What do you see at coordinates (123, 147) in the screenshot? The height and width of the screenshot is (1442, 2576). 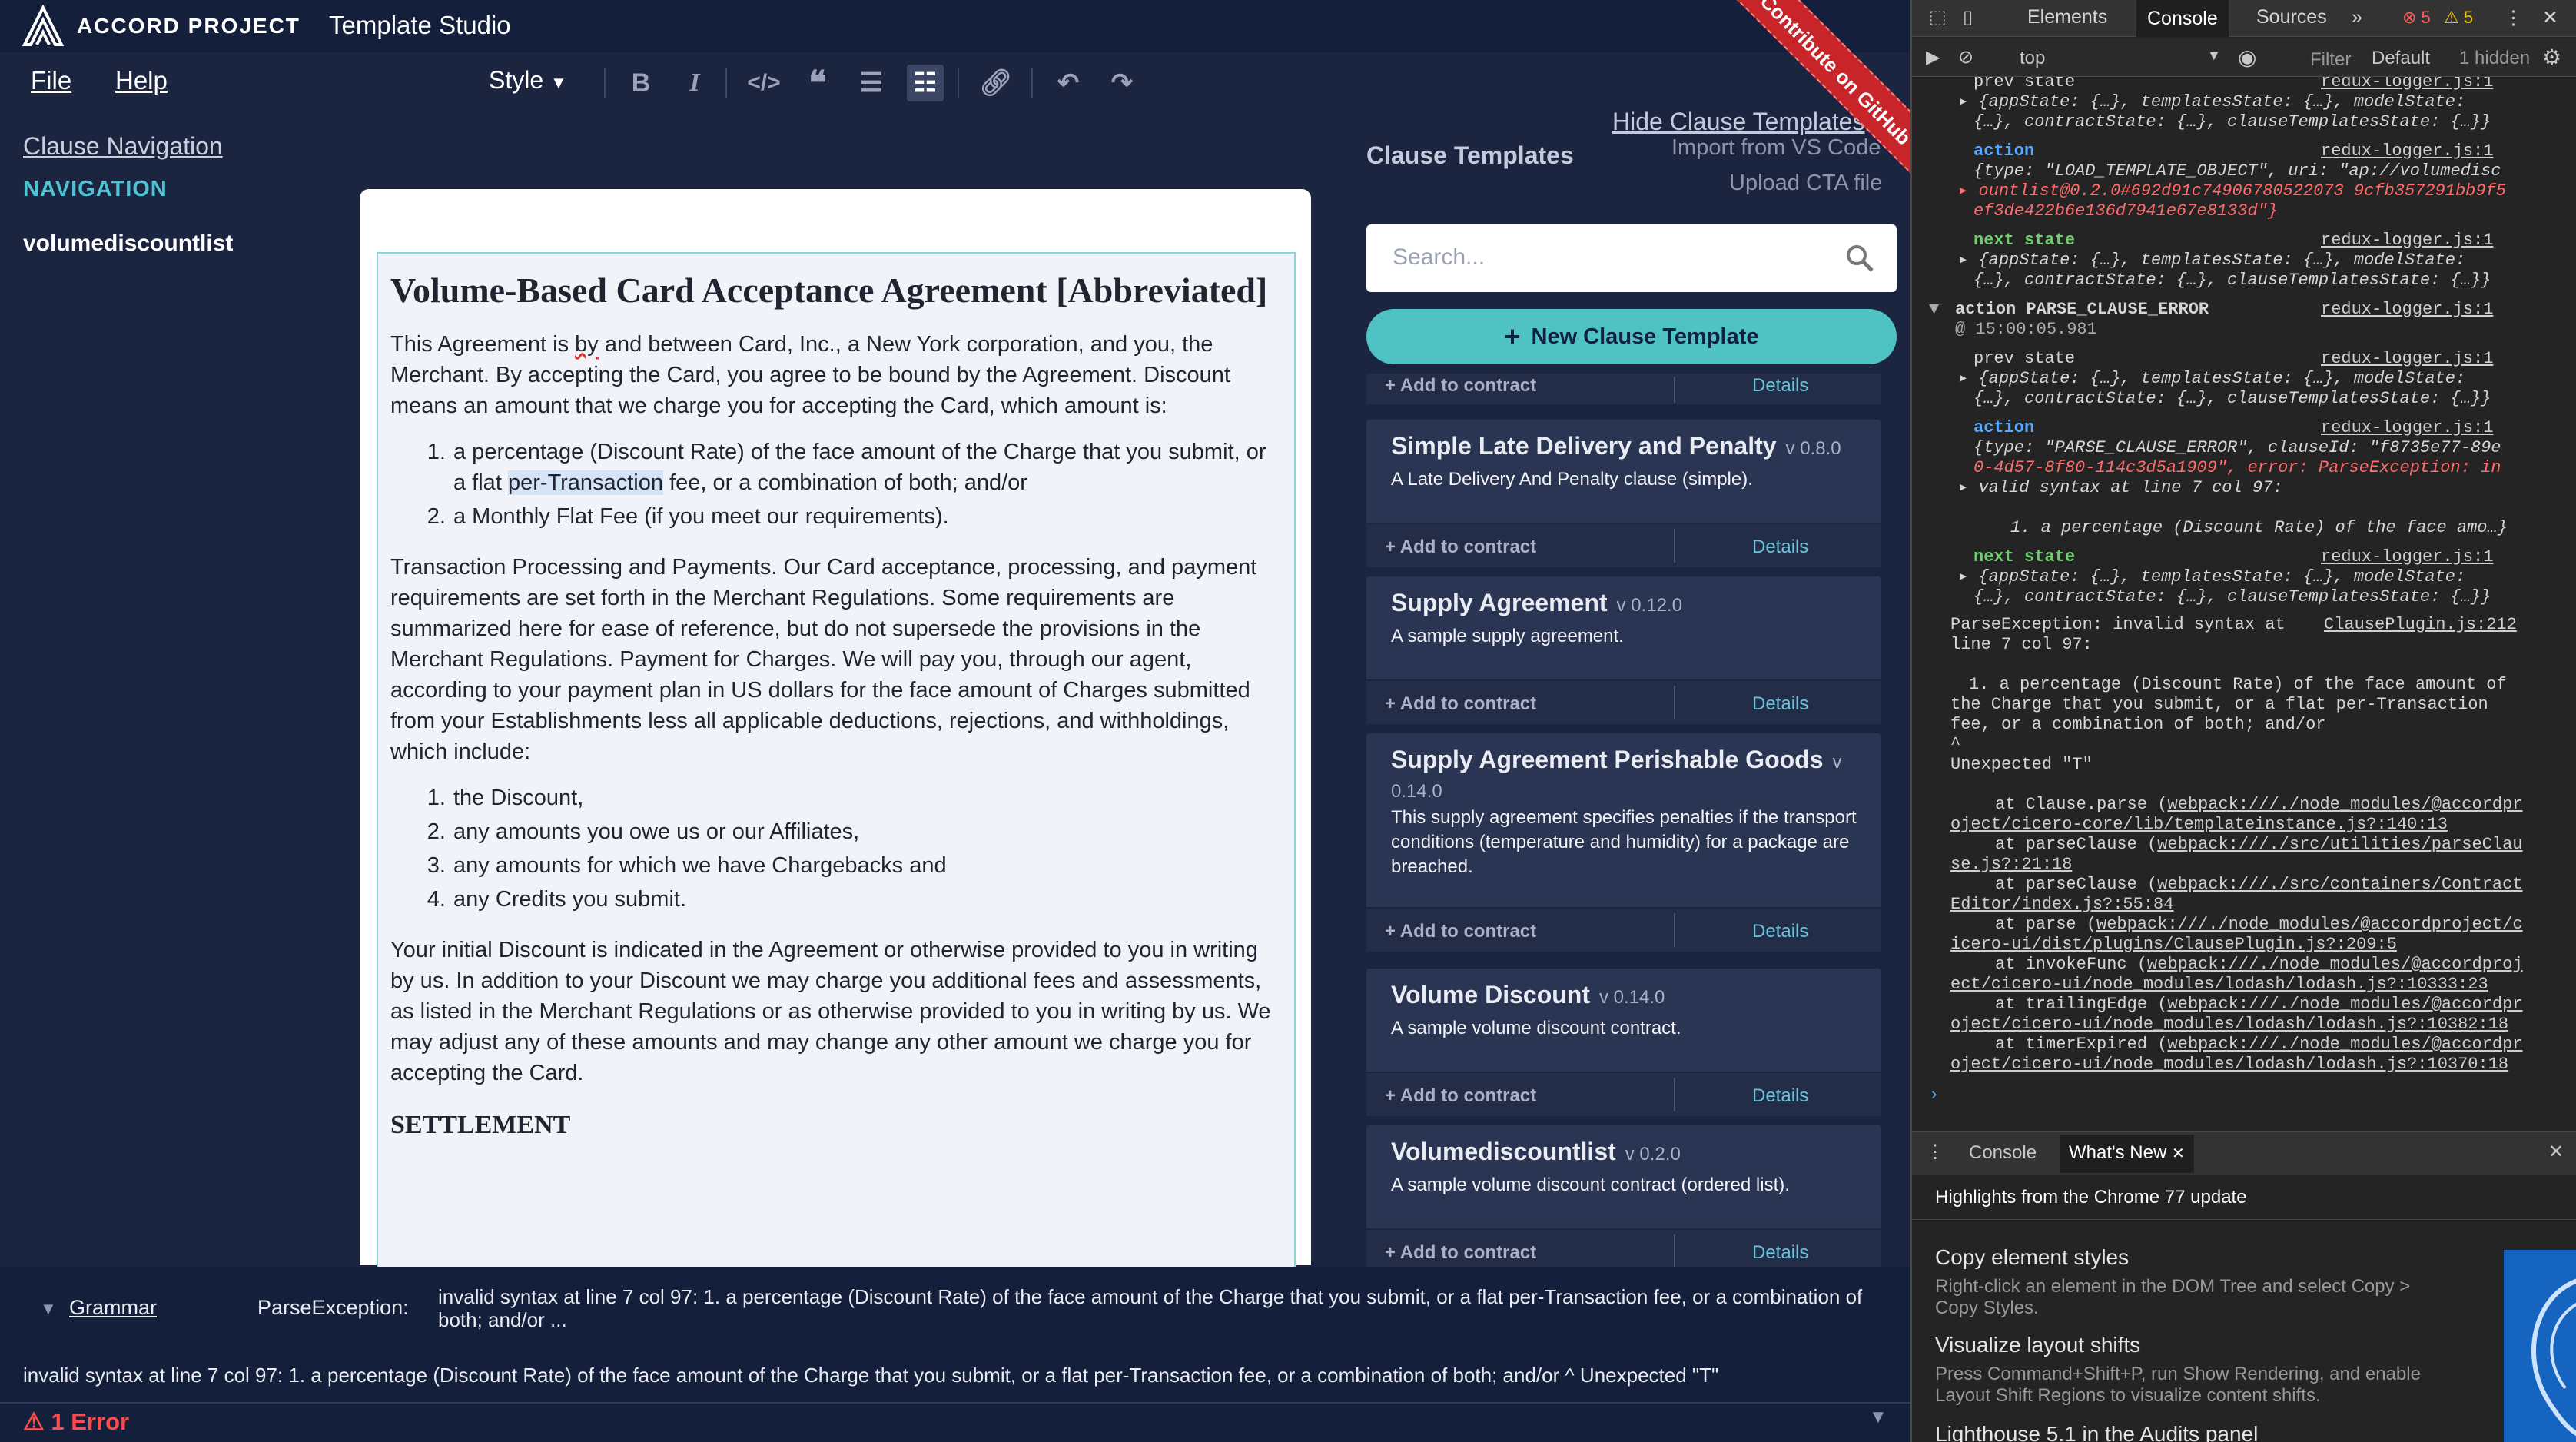 I see `clause-navigation-link: Clause Navigation` at bounding box center [123, 147].